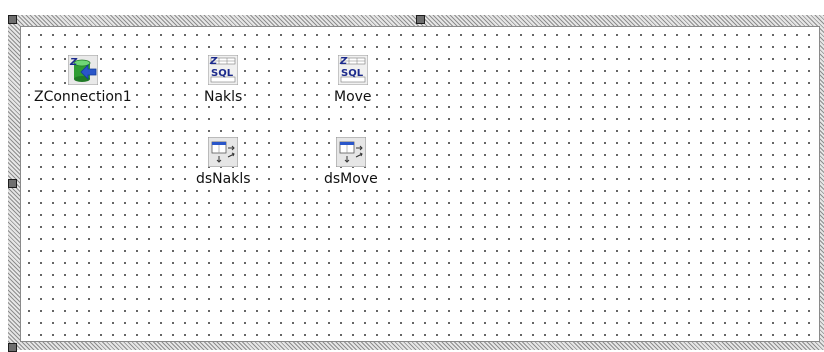 Image resolution: width=824 pixels, height=352 pixels. I want to click on component-label: dsNakls, so click(223, 179).